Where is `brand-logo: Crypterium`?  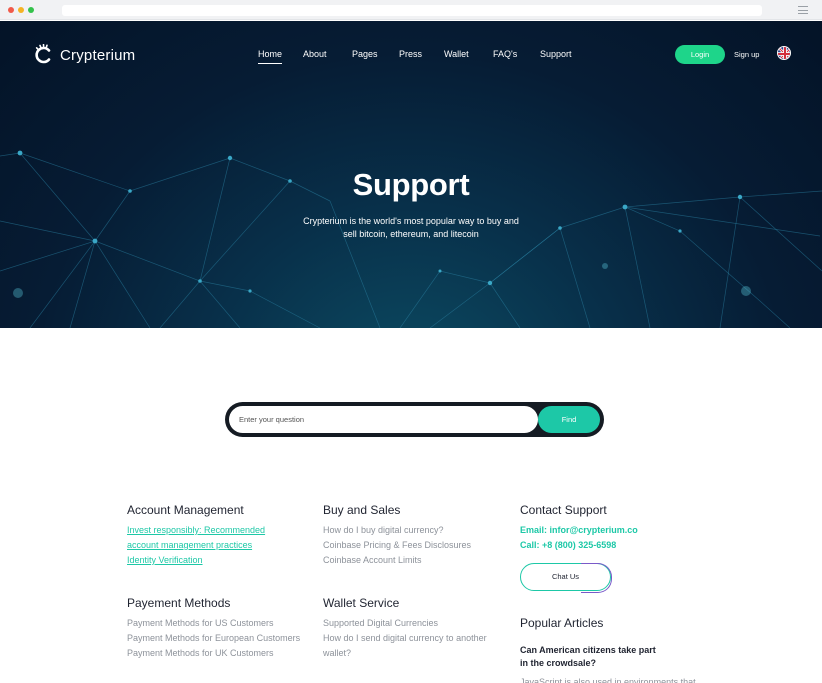 brand-logo: Crypterium is located at coordinates (84, 55).